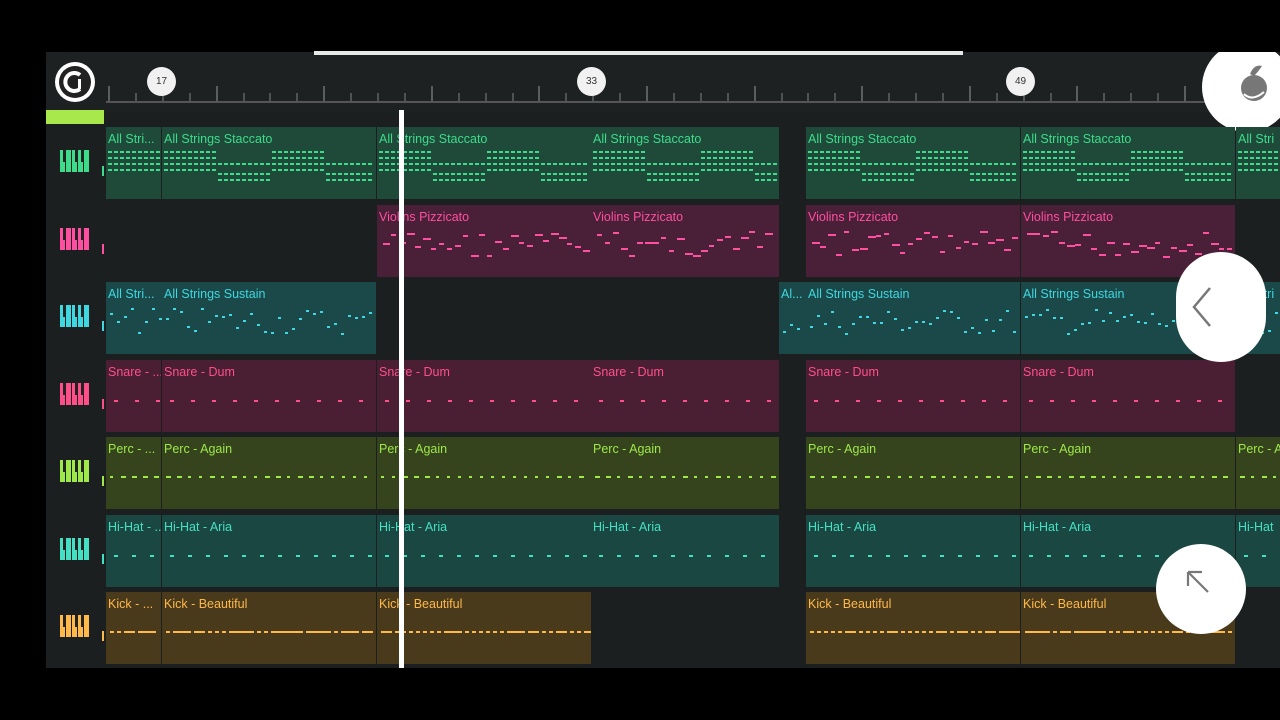 The image size is (1280, 720). What do you see at coordinates (75, 82) in the screenshot?
I see `fl-logo-icon` at bounding box center [75, 82].